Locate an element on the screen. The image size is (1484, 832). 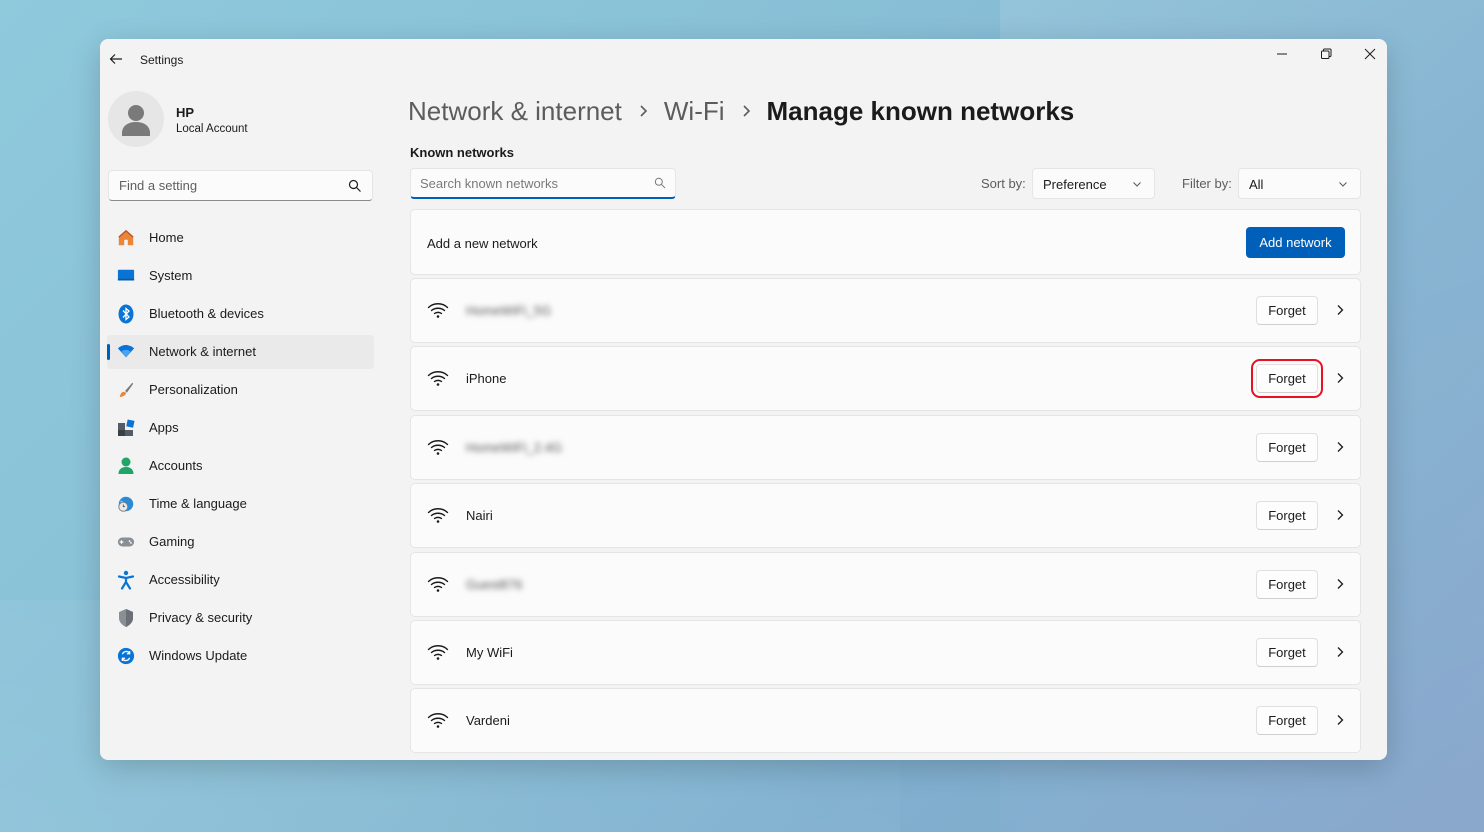
shield-icon is located at coordinates (126, 618).